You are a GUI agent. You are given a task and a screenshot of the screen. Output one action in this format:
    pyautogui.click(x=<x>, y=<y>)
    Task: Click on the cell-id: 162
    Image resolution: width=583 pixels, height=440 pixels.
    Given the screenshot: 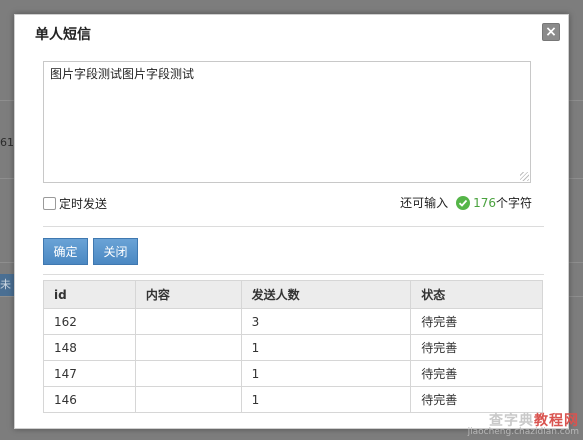 What is the action you would take?
    pyautogui.click(x=89, y=321)
    